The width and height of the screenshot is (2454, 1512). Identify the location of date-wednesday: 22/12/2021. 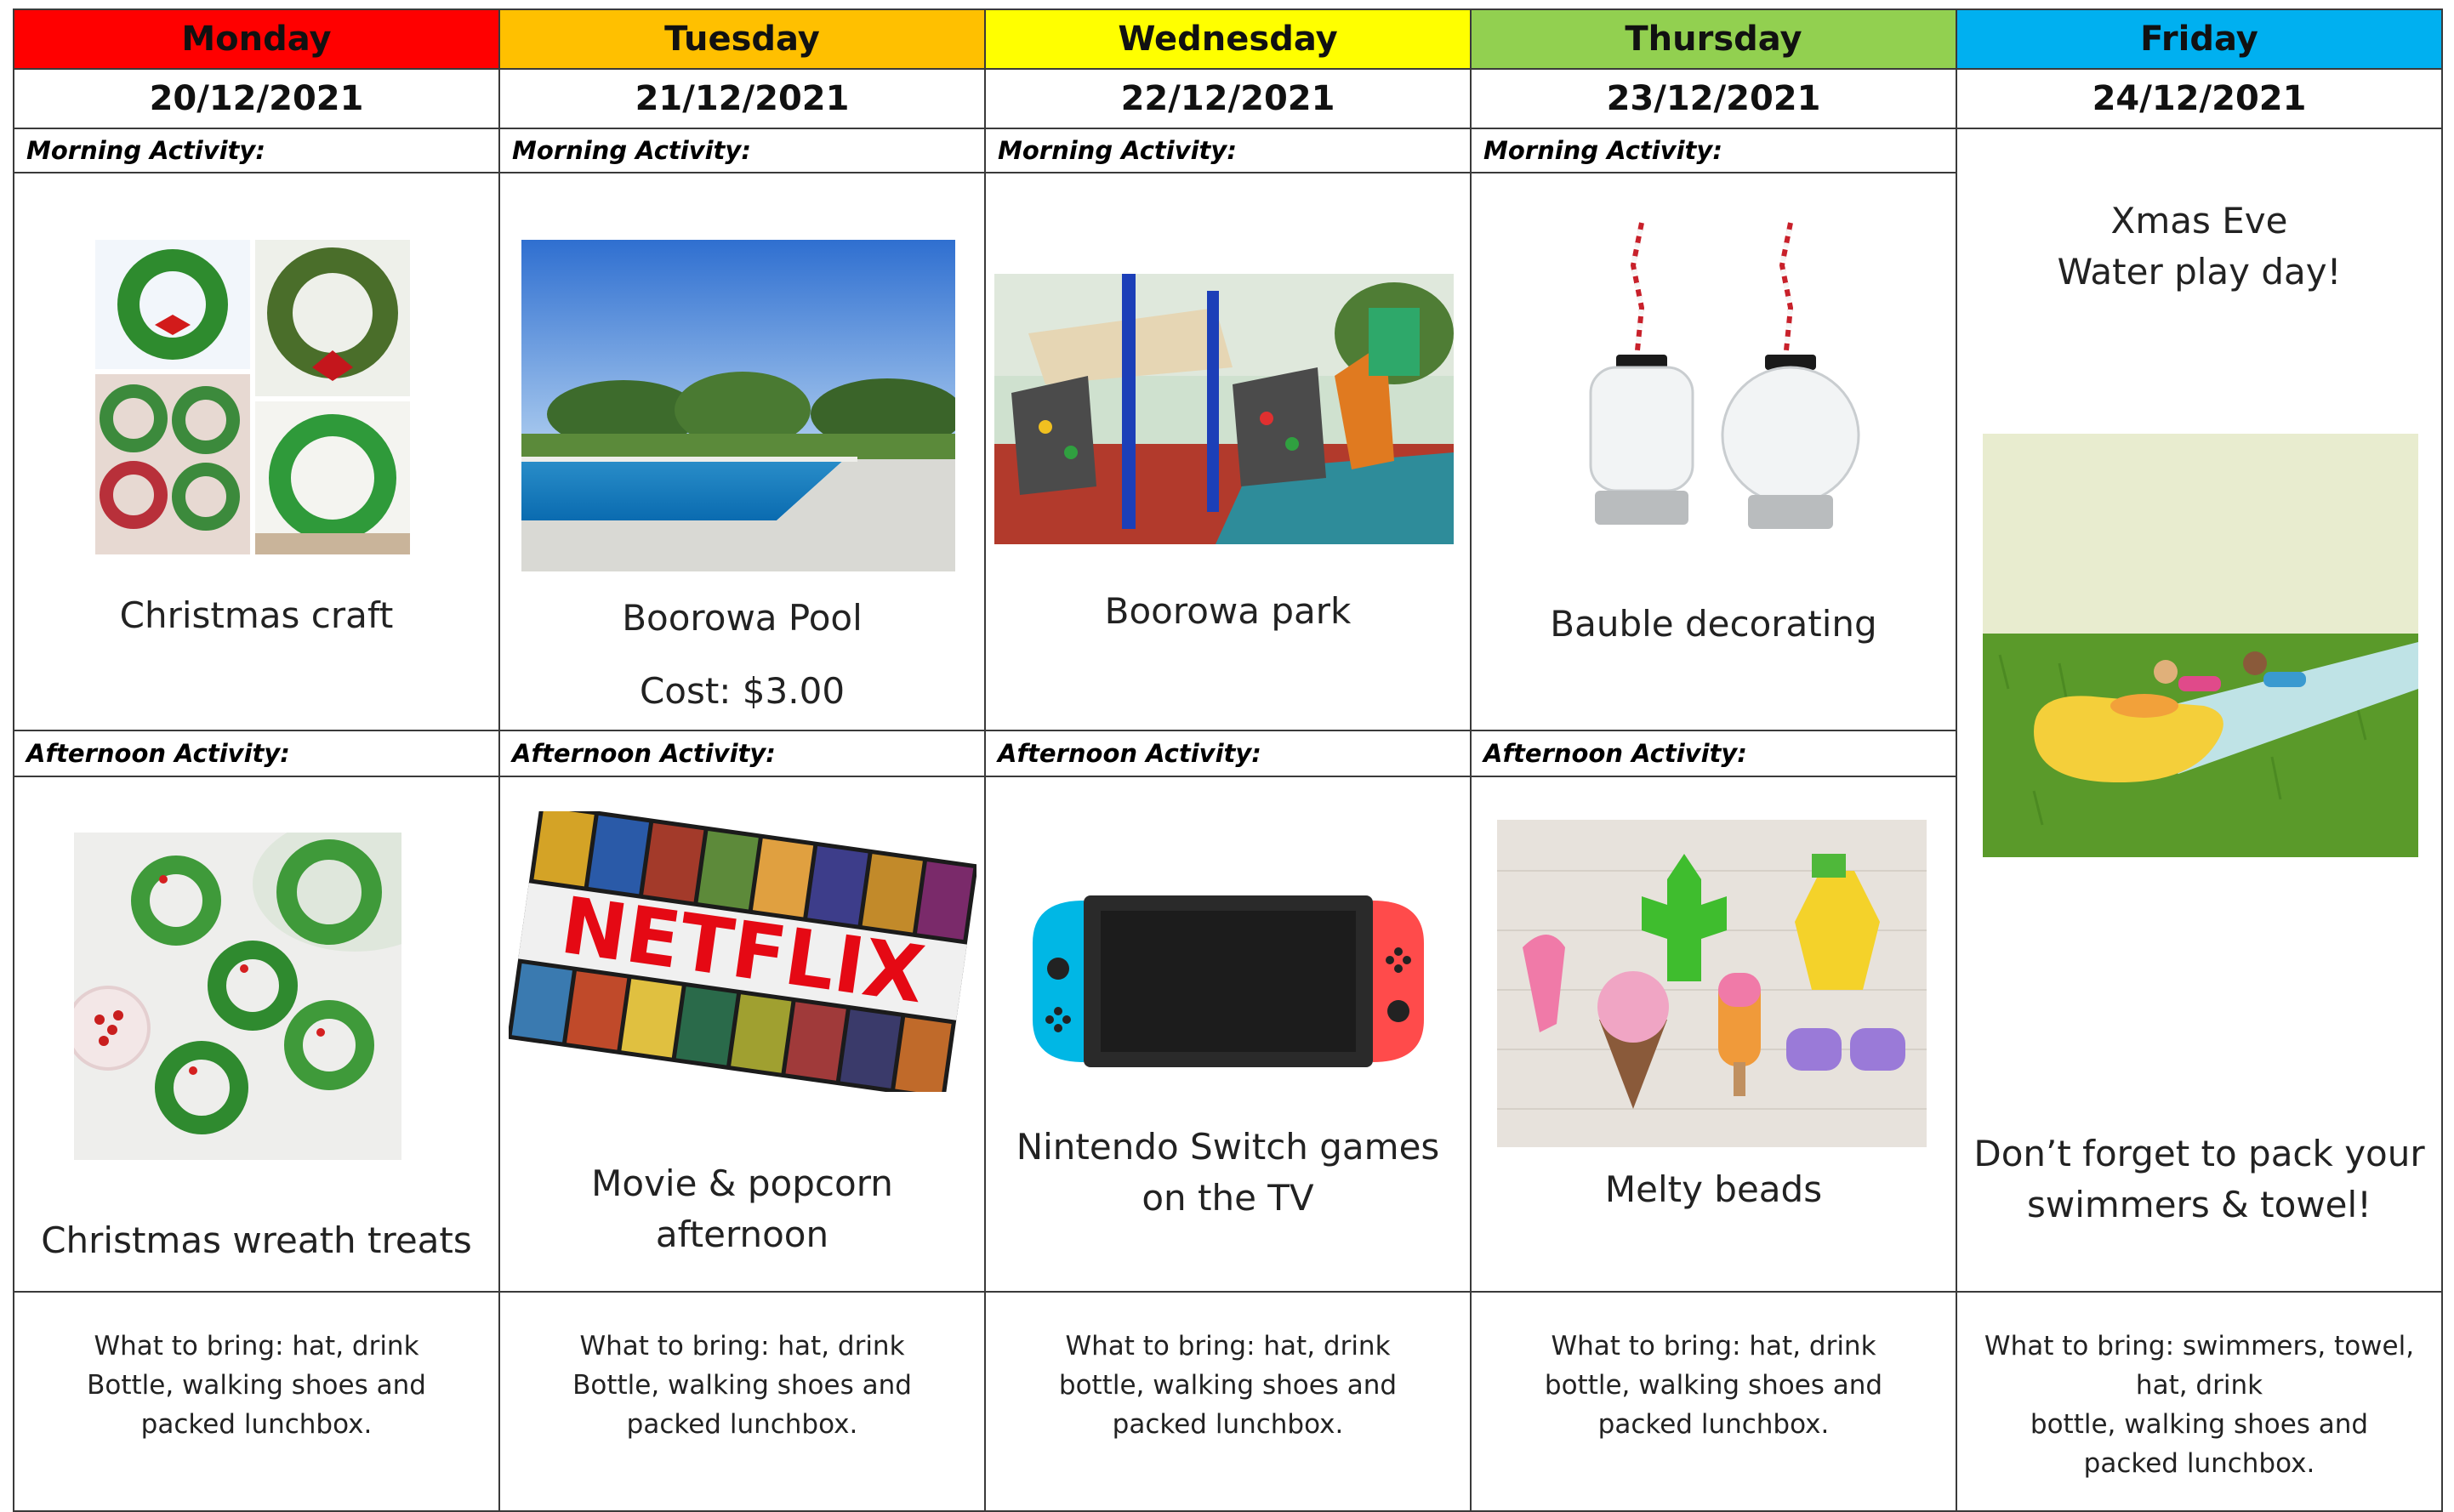
(1228, 98).